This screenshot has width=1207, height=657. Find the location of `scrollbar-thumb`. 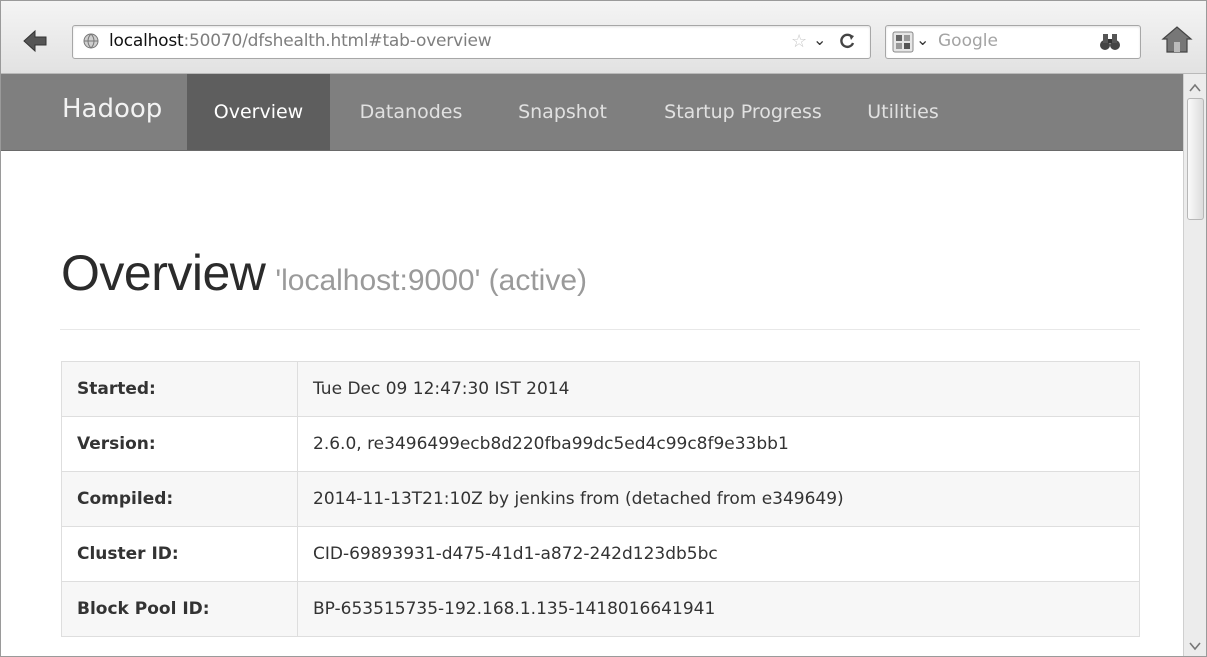

scrollbar-thumb is located at coordinates (1195, 159).